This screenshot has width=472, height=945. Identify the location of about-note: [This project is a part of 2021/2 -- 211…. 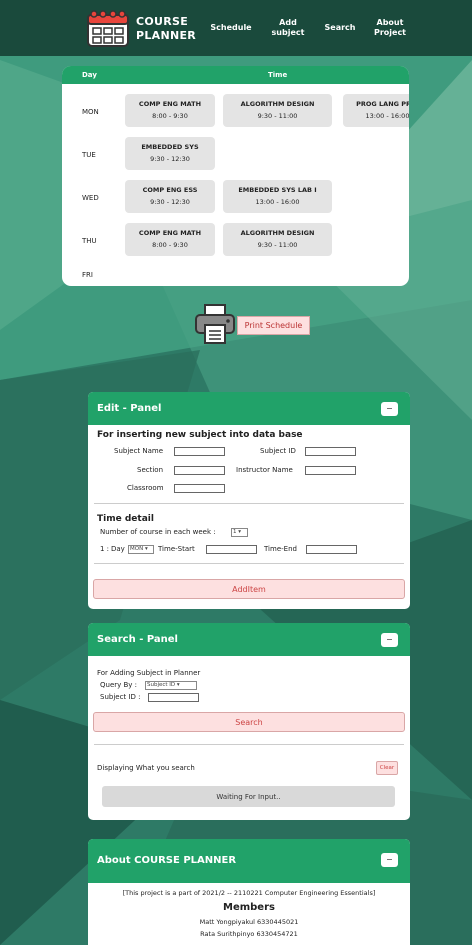
(249, 893).